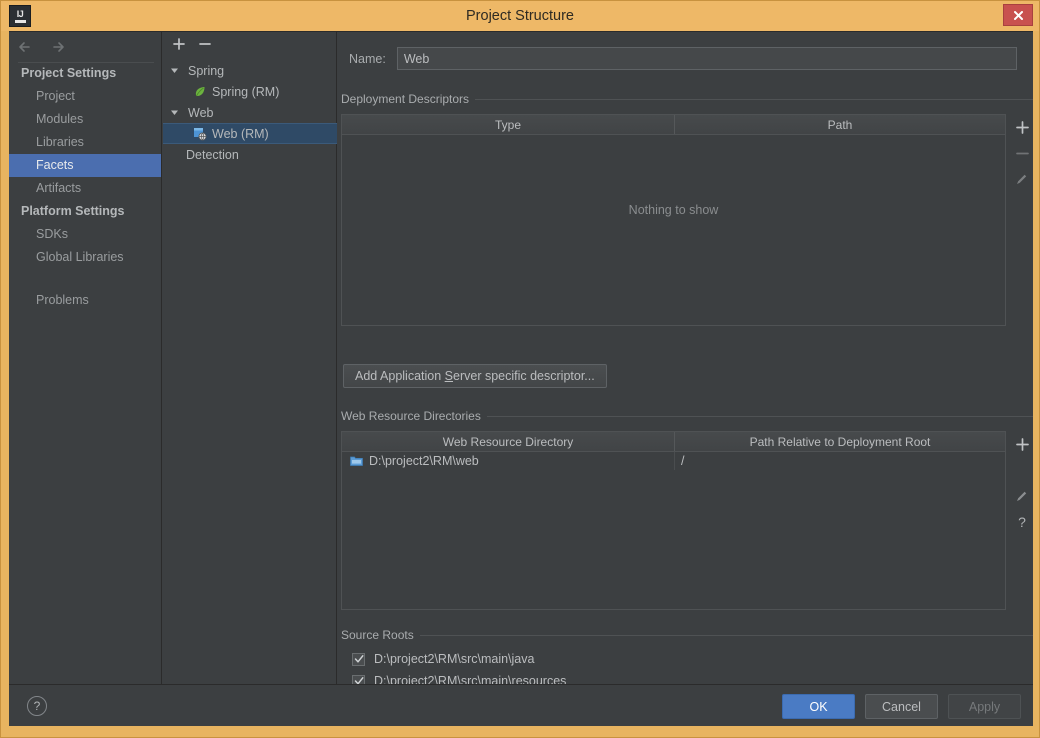 The width and height of the screenshot is (1040, 738). What do you see at coordinates (201, 134) in the screenshot?
I see `web-facet-icon` at bounding box center [201, 134].